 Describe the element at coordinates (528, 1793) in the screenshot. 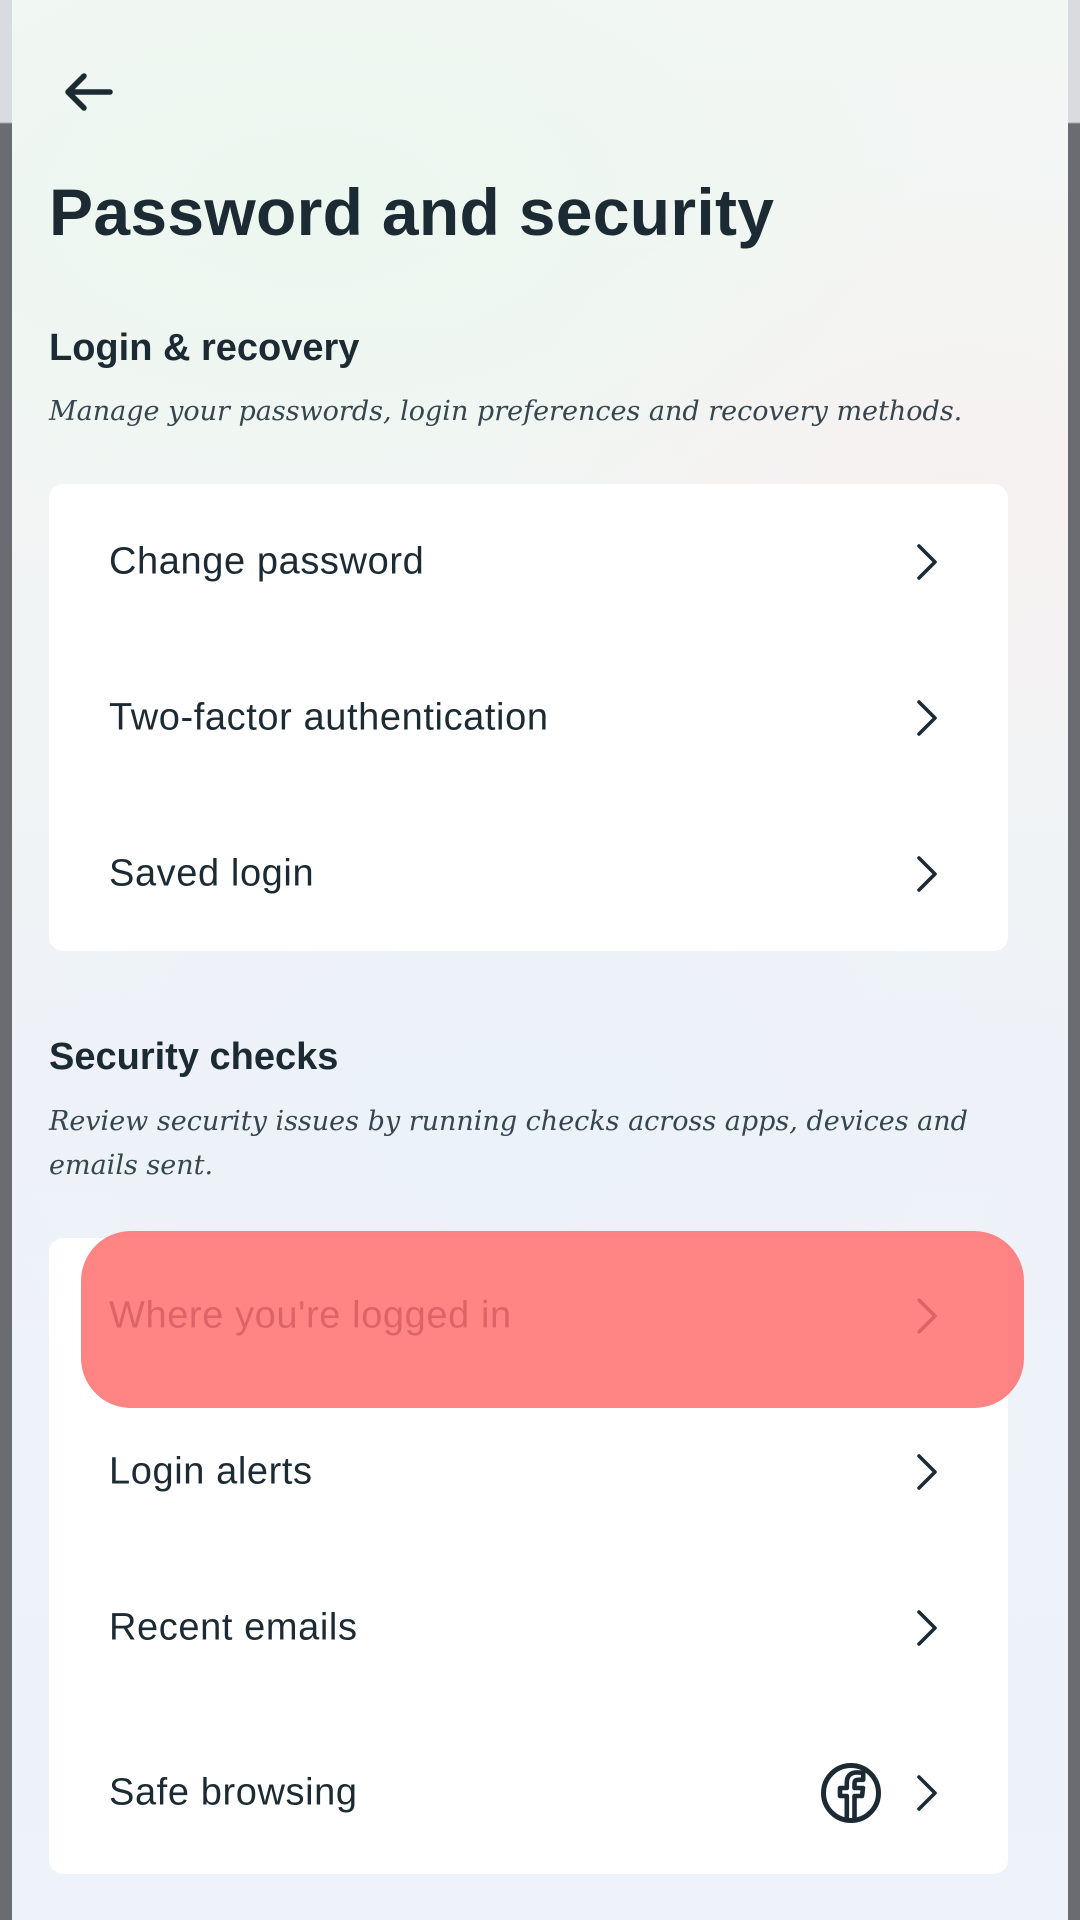

I see `row-safe-browsing: Safe browsing` at that location.